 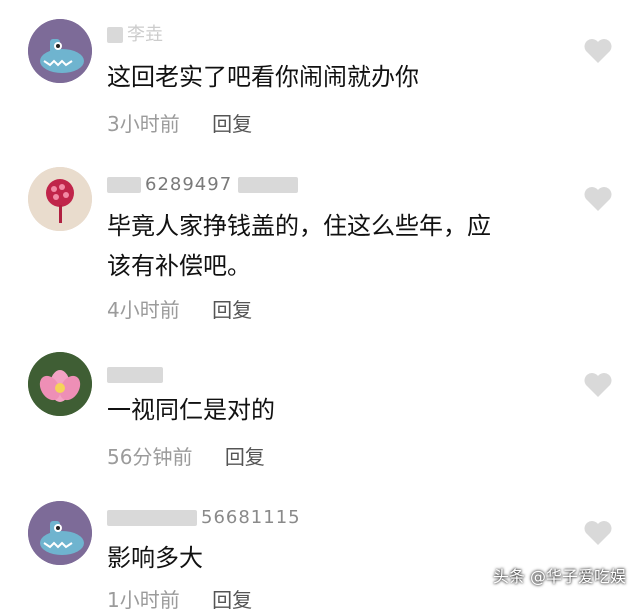 I want to click on timestamp: 4小时前, so click(x=143, y=310).